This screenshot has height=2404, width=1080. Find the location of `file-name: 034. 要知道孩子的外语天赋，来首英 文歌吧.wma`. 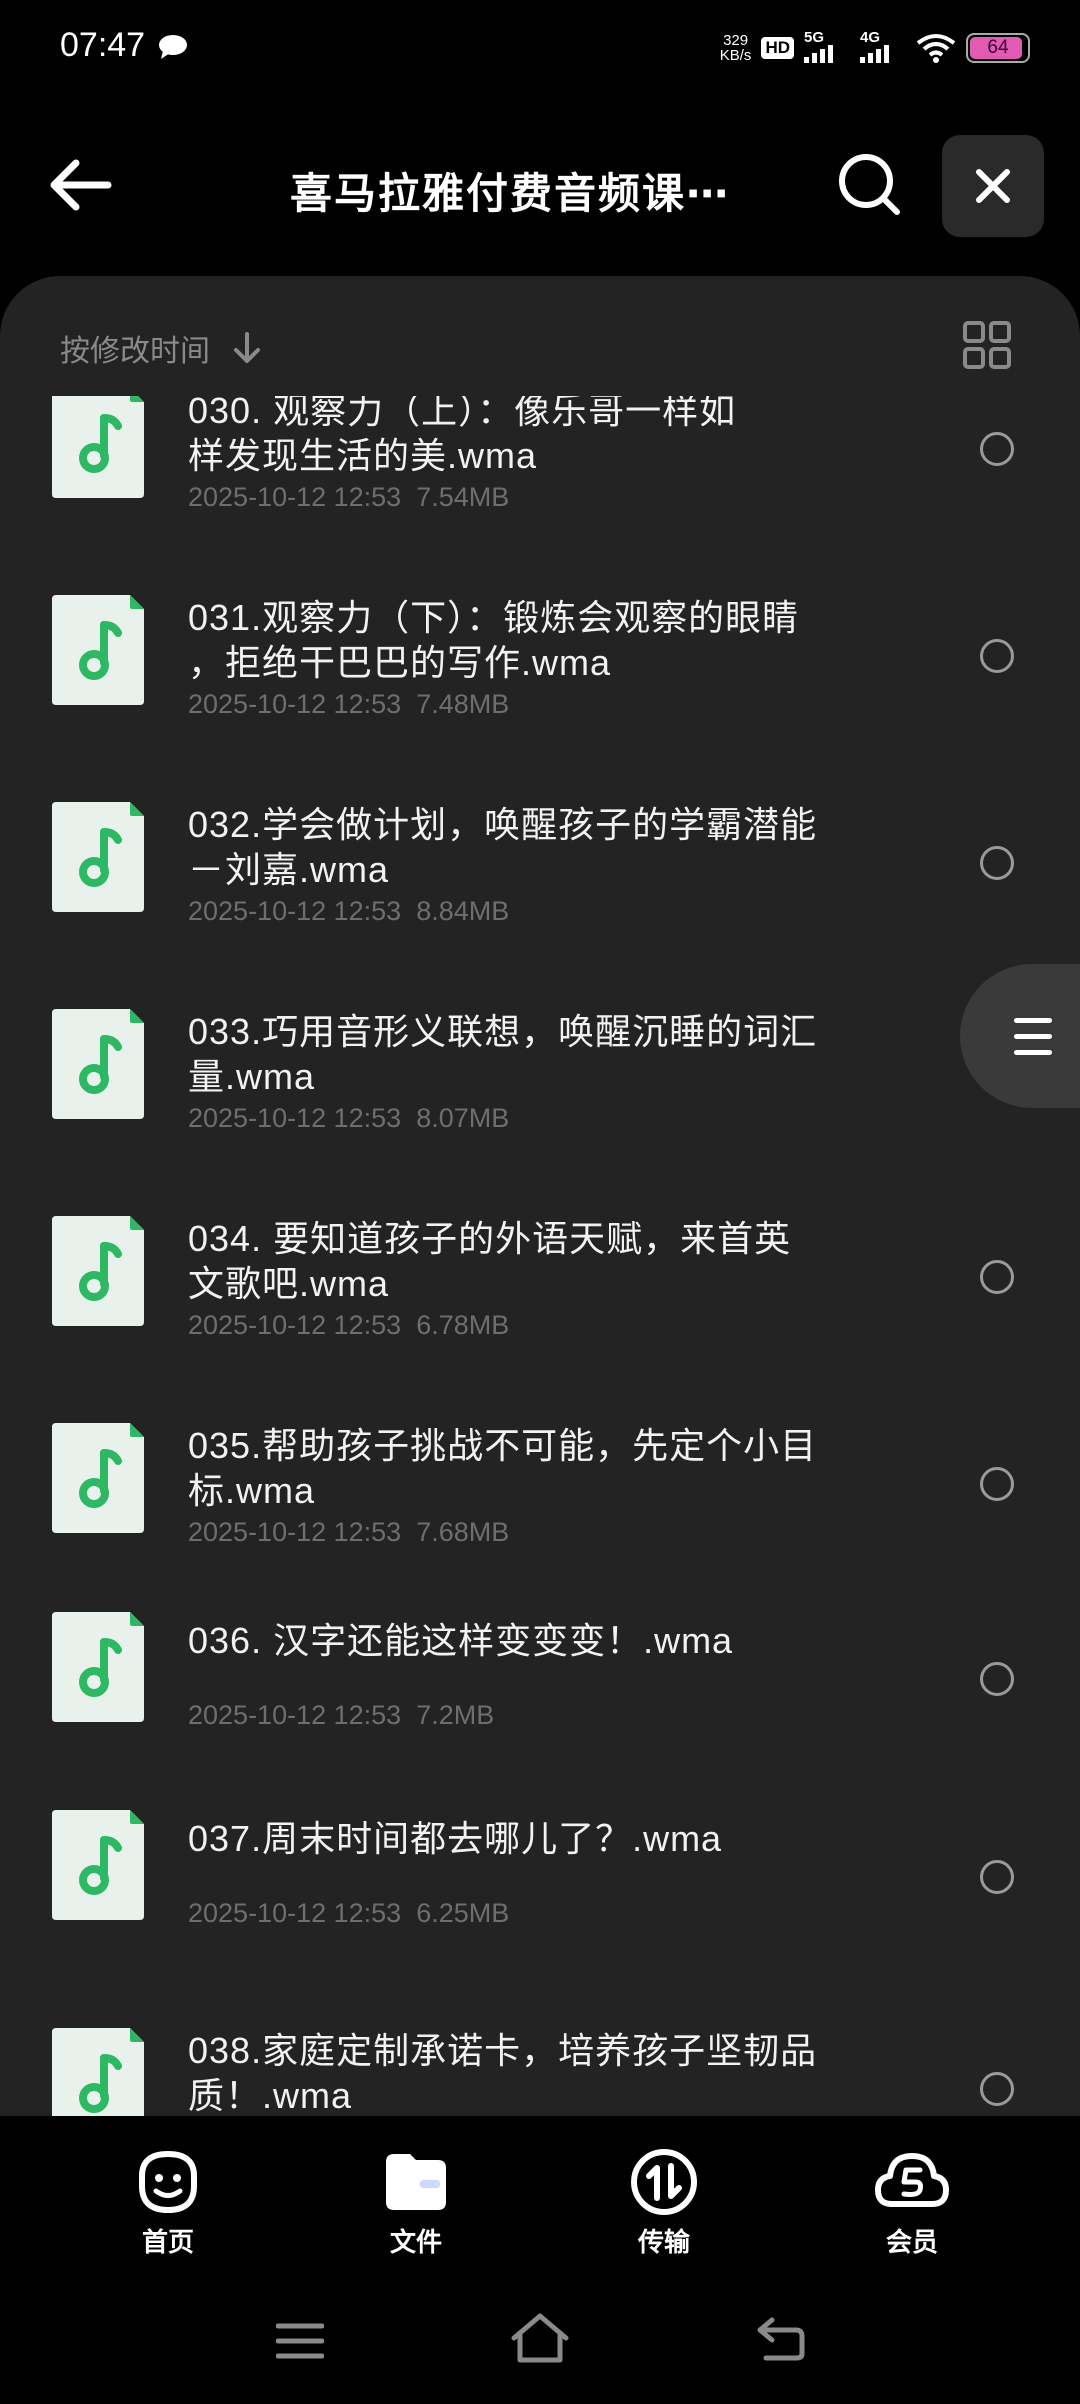

file-name: 034. 要知道孩子的外语天赋，来首英 文歌吧.wma is located at coordinates (490, 1261).